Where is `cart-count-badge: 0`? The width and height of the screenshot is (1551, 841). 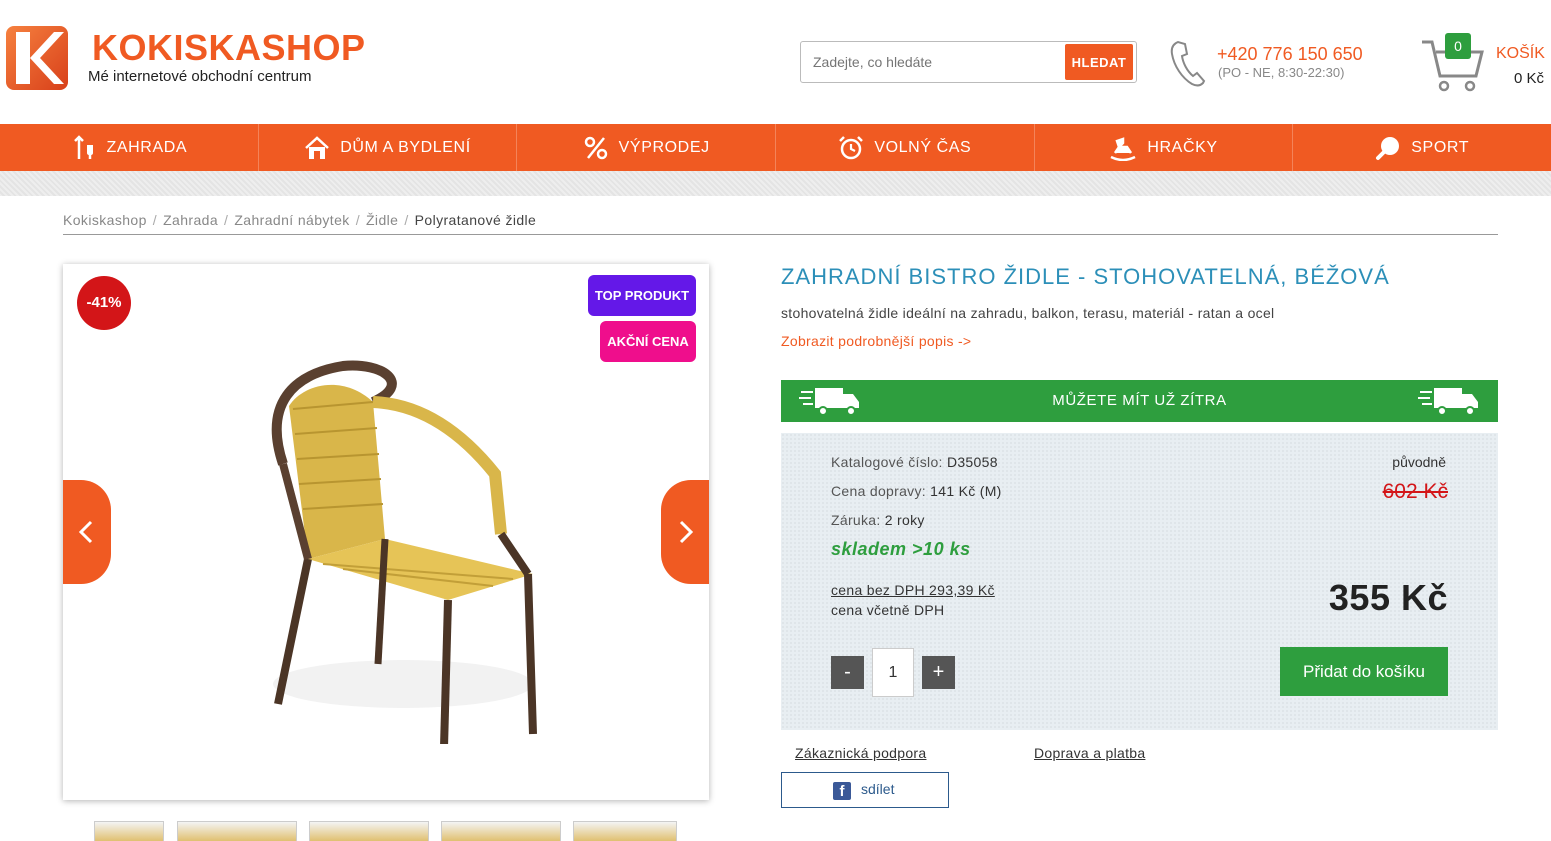 cart-count-badge: 0 is located at coordinates (1458, 46).